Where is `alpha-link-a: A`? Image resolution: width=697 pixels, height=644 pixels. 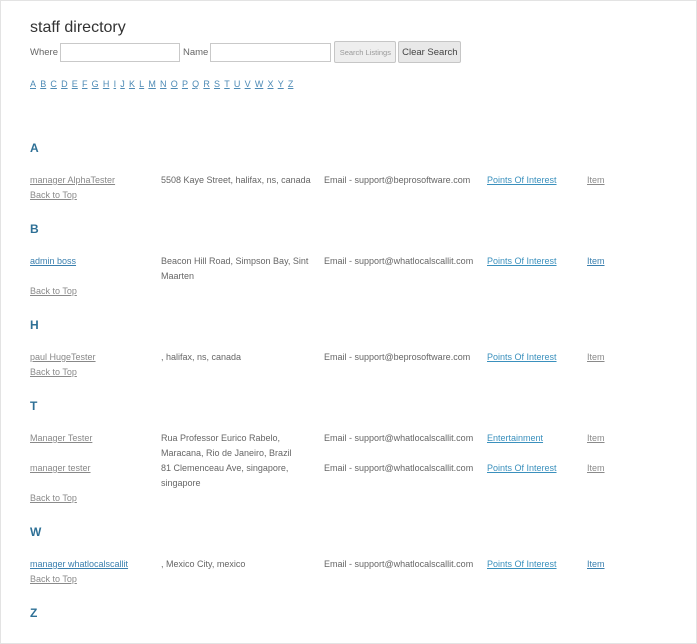 alpha-link-a: A is located at coordinates (33, 85).